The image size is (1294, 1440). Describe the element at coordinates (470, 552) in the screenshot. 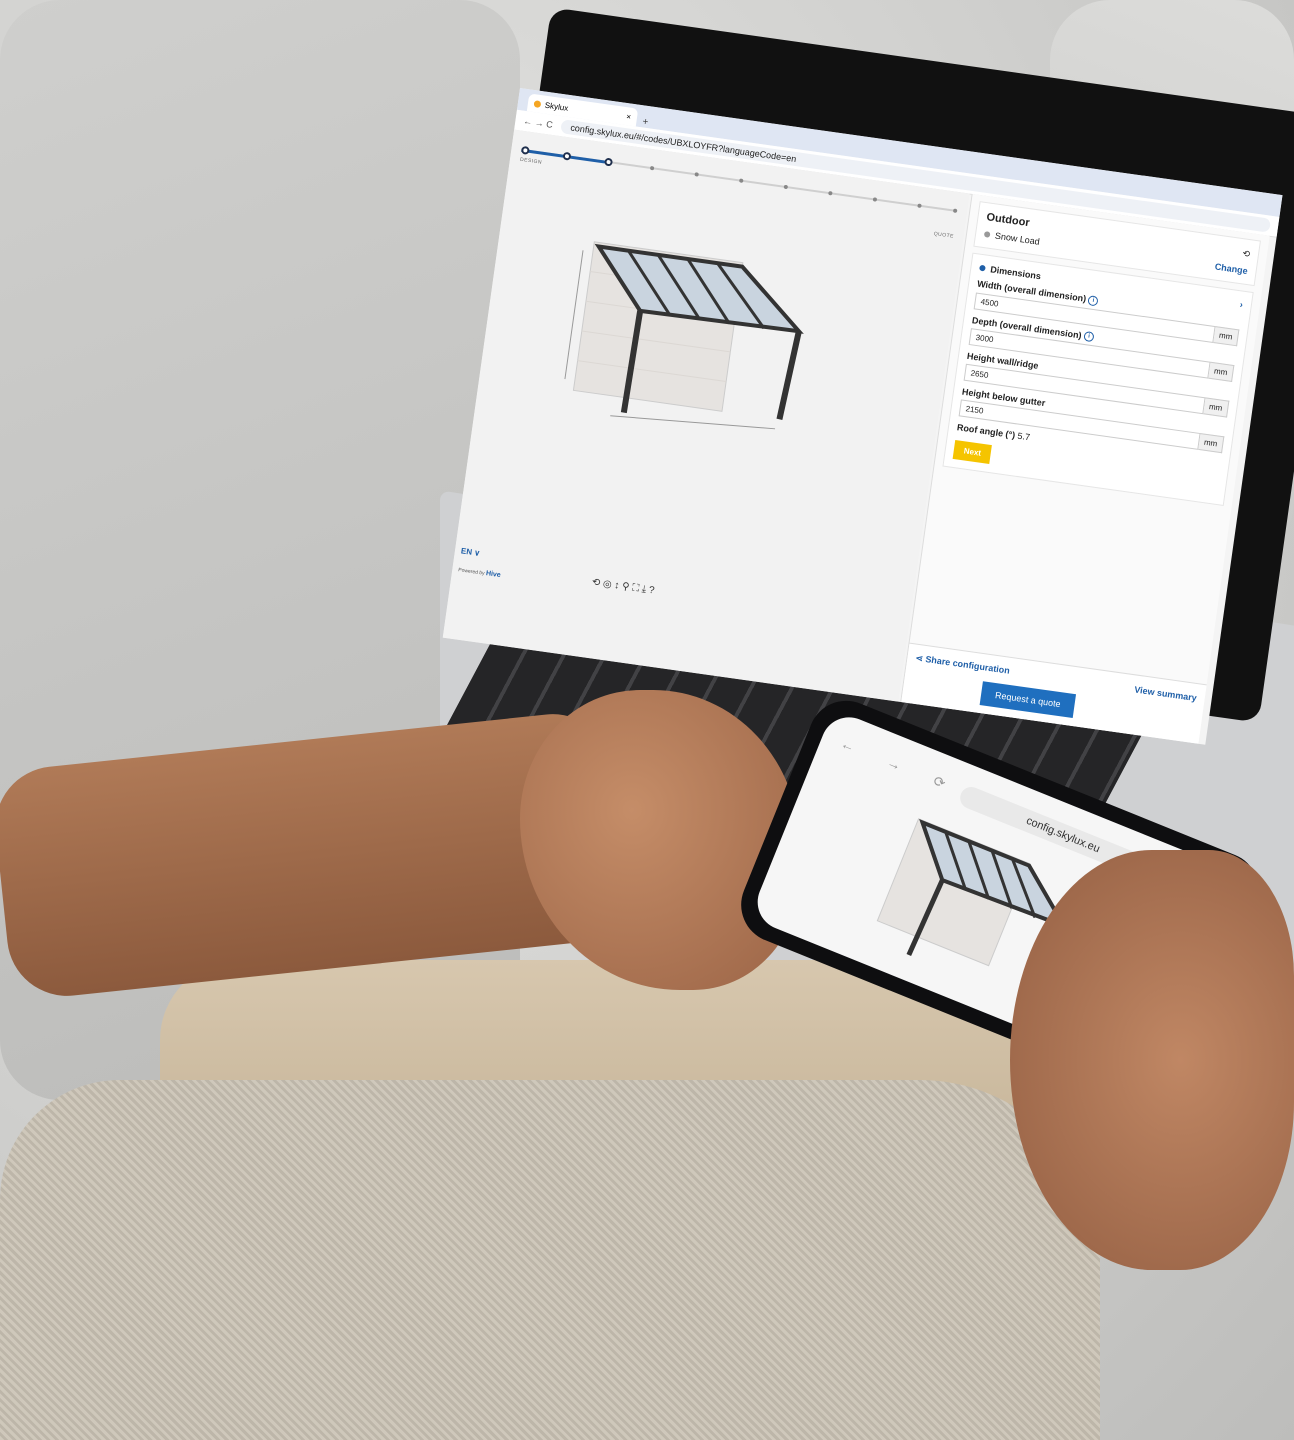

I see `language-selector: EN ∨` at that location.